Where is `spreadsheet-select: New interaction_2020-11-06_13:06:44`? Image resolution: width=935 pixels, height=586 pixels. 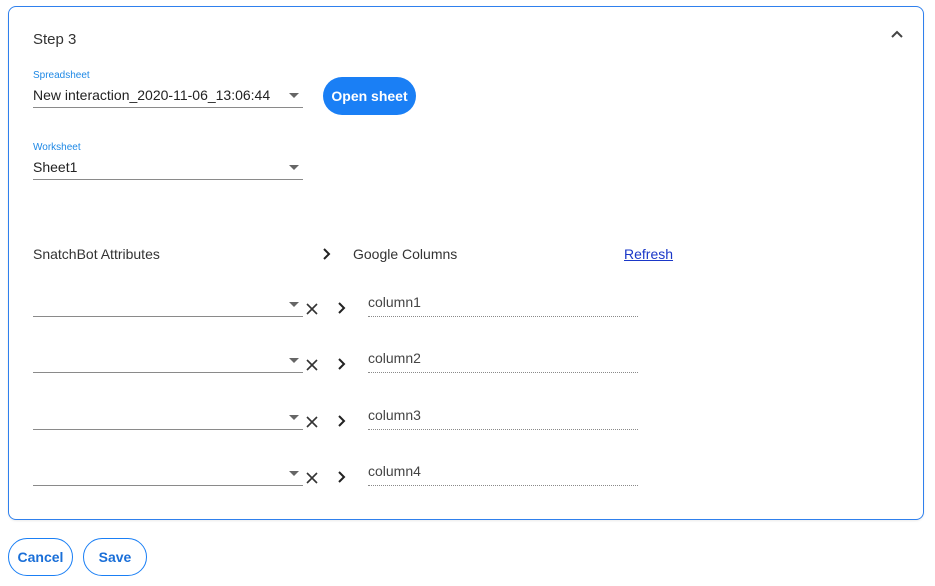
spreadsheet-select: New interaction_2020-11-06_13:06:44 is located at coordinates (168, 95).